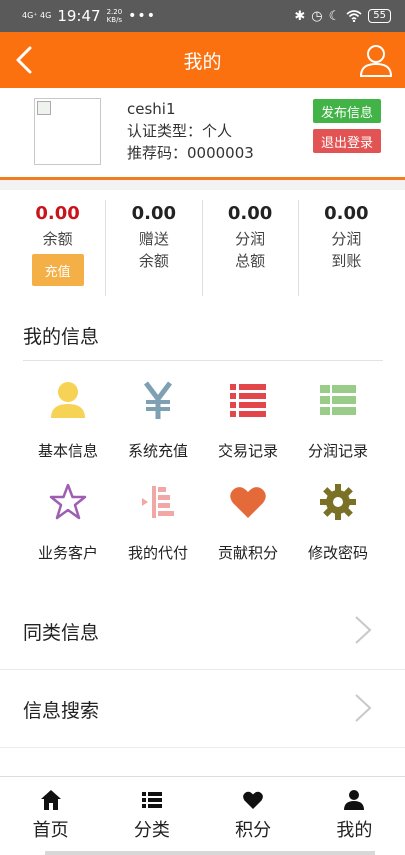 The height and width of the screenshot is (855, 405). Describe the element at coordinates (334, 16) in the screenshot. I see `moon-icon: ☾` at that location.